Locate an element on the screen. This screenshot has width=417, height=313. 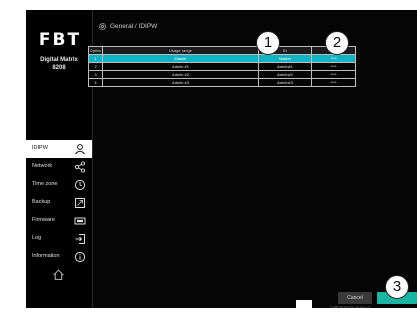
callout-3: 3 is located at coordinates (397, 287).